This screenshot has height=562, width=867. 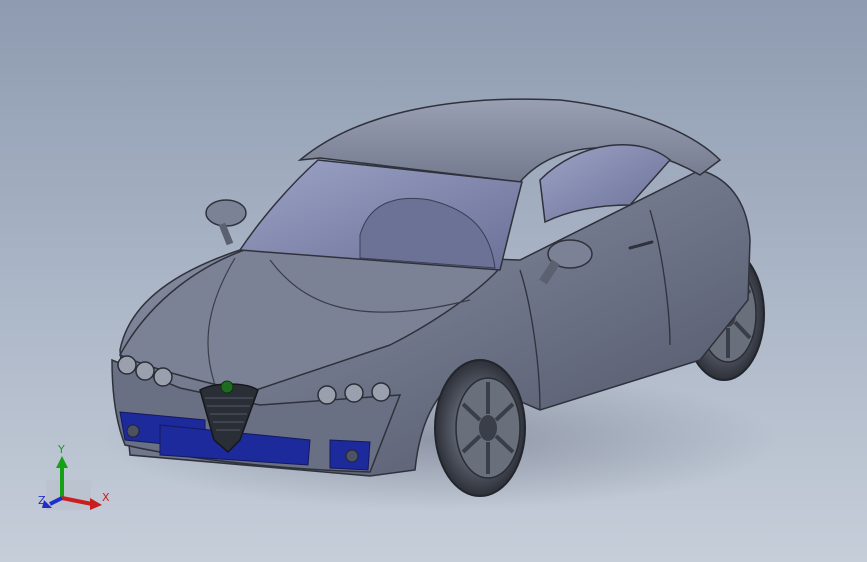 I want to click on y-axis-label: Y, so click(x=61, y=449).